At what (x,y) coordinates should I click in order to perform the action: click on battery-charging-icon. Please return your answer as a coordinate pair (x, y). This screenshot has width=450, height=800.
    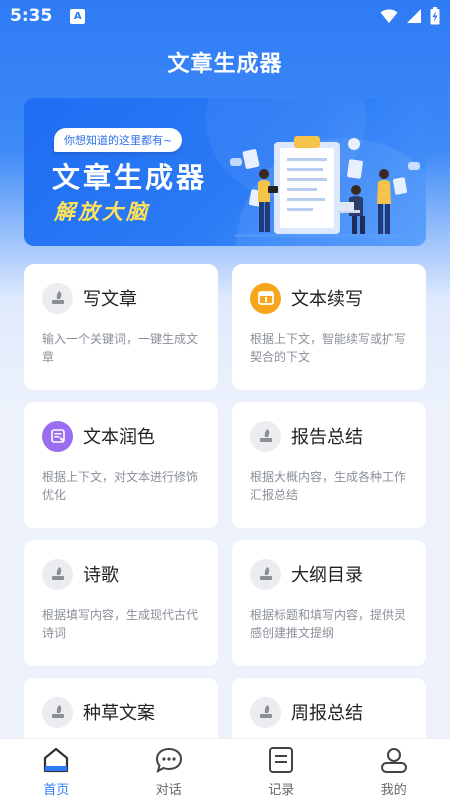
    Looking at the image, I should click on (435, 16).